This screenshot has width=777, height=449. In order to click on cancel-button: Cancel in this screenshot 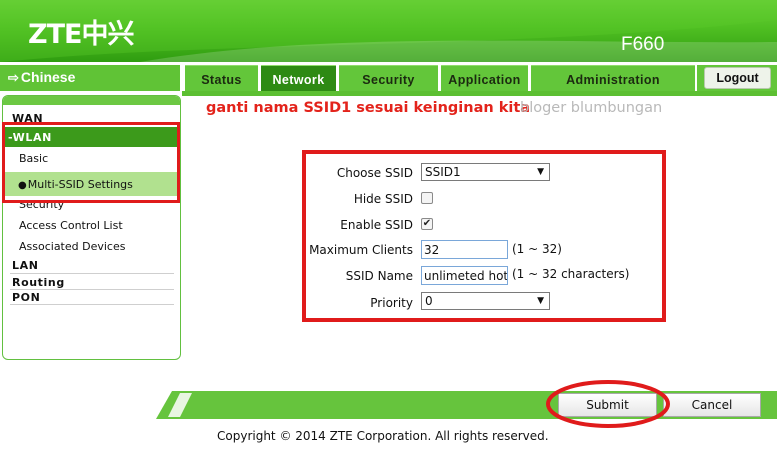, I will do `click(712, 405)`.